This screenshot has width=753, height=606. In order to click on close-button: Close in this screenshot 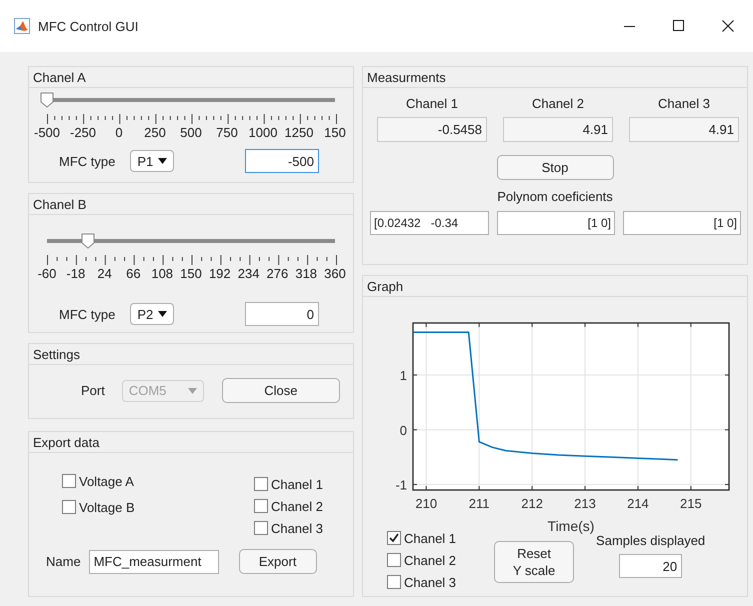, I will do `click(281, 390)`.